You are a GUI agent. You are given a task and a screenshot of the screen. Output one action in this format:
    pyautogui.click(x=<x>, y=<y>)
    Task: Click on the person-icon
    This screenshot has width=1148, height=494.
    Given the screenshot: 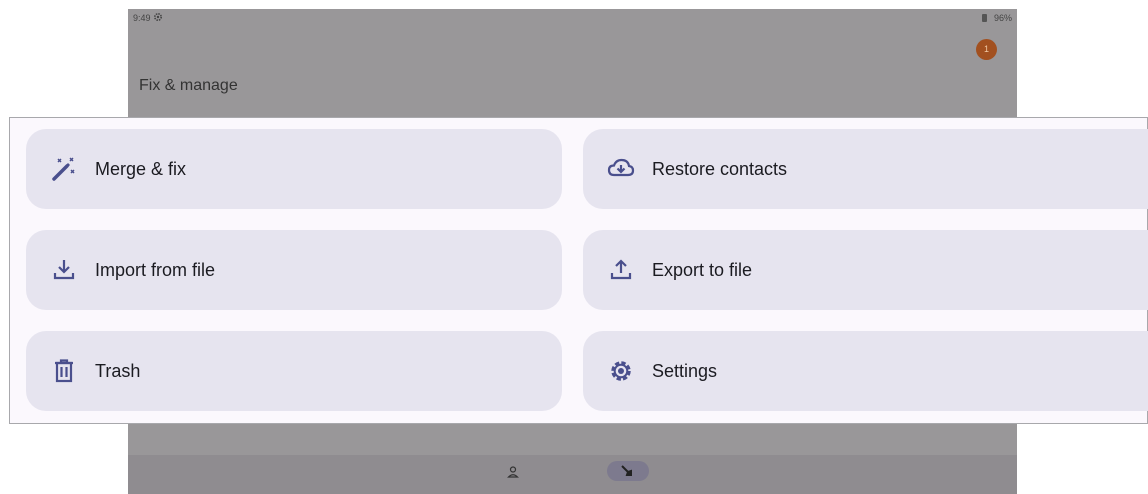 What is the action you would take?
    pyautogui.click(x=513, y=472)
    